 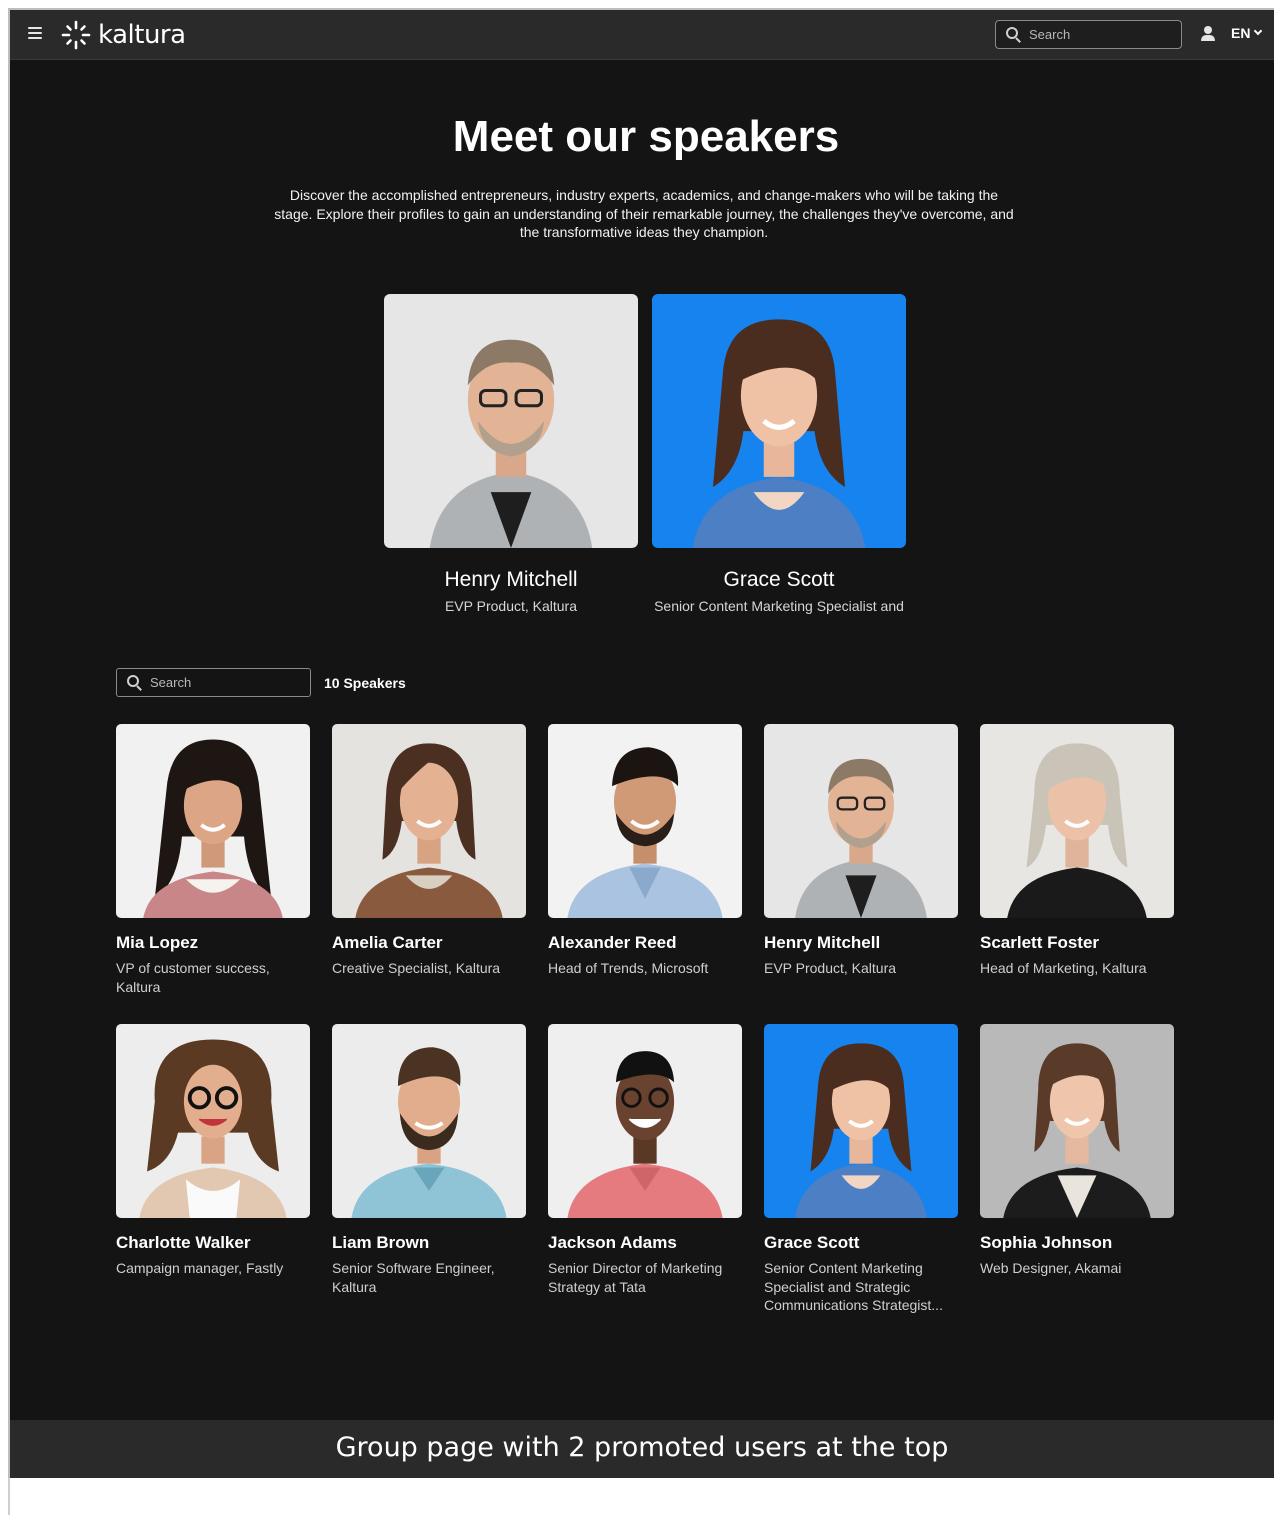 What do you see at coordinates (9, 1496) in the screenshot?
I see `frame-edge` at bounding box center [9, 1496].